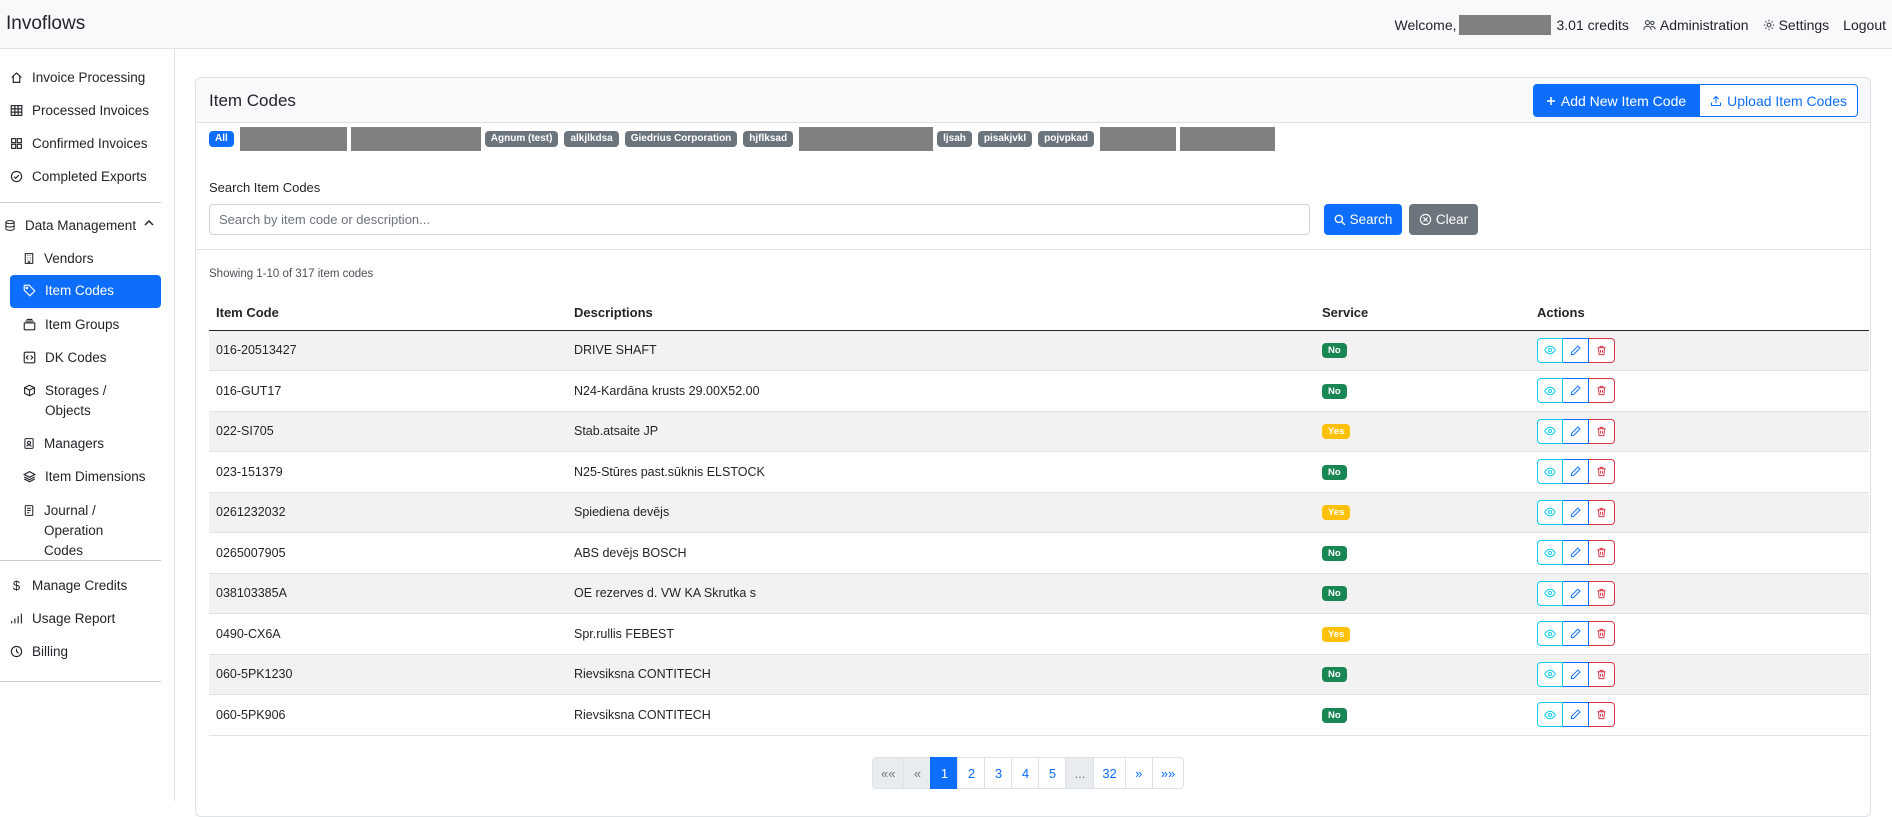 This screenshot has height=817, width=1892. Describe the element at coordinates (944, 773) in the screenshot. I see `page-1: 1` at that location.